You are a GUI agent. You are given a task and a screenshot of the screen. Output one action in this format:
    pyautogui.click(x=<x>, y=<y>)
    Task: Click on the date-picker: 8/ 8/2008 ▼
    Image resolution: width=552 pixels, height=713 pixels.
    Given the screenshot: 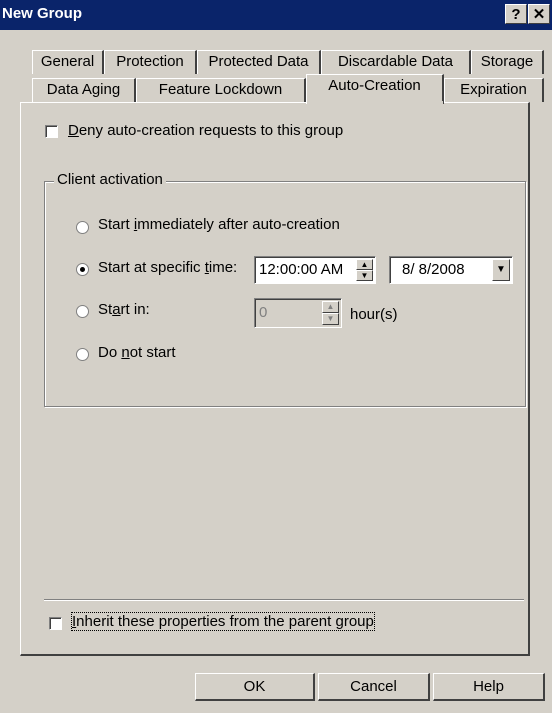 What is the action you would take?
    pyautogui.click(x=451, y=270)
    